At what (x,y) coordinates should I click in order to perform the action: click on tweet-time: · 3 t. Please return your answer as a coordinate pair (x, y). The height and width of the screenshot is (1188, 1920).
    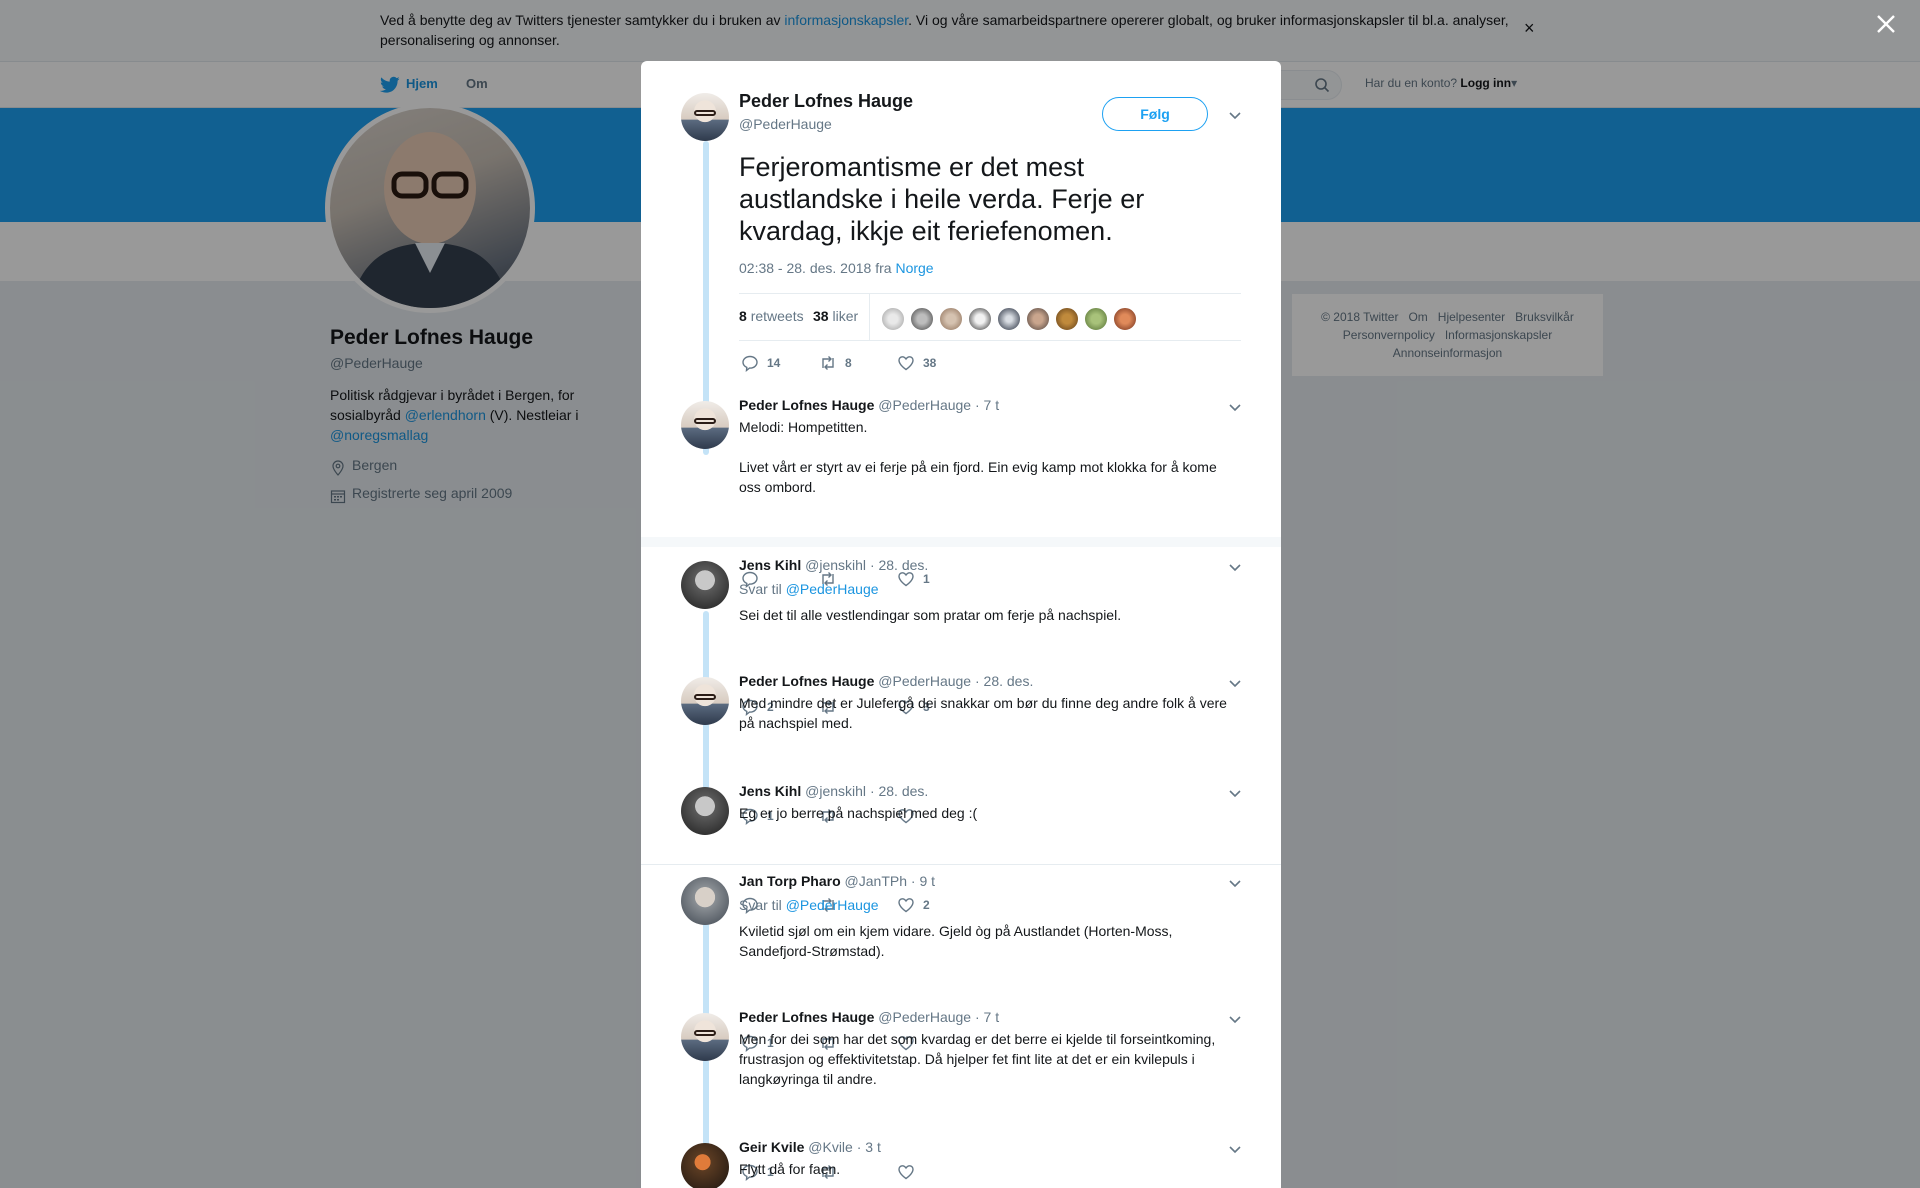
    Looking at the image, I should click on (869, 1147).